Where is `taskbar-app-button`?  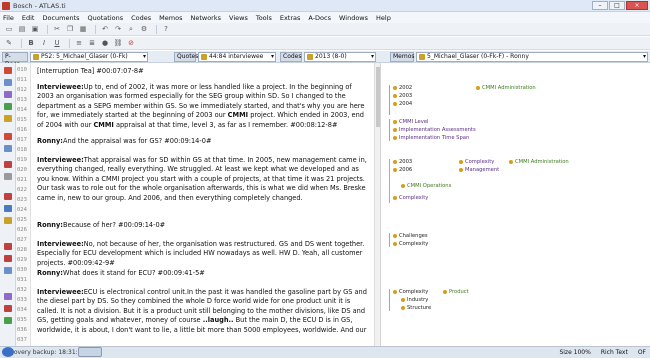
taskbar-app-button is located at coordinates (90, 352).